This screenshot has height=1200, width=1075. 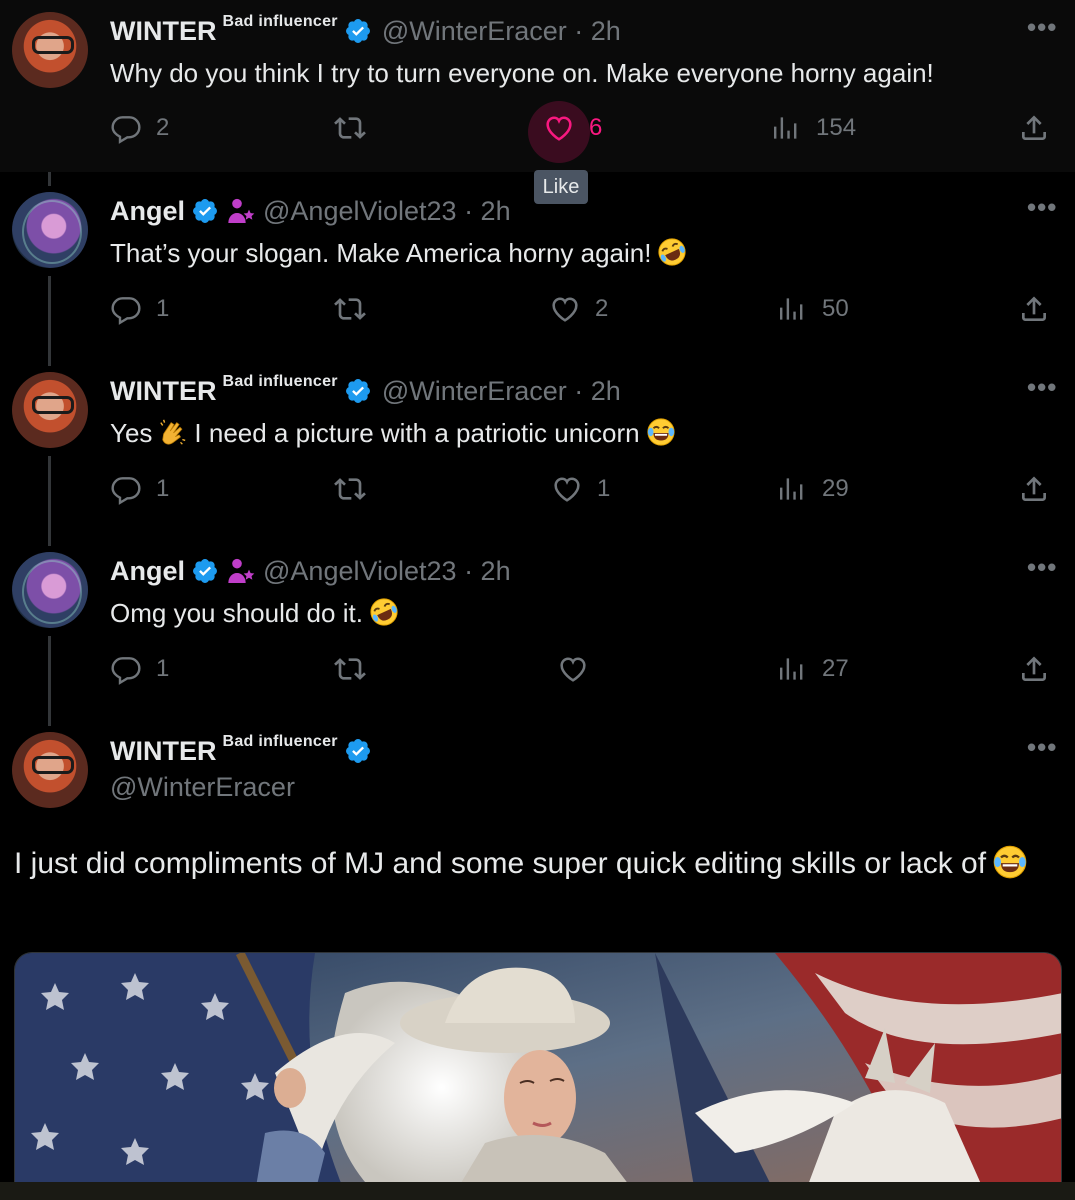 I want to click on views-button: 154, so click(x=813, y=128).